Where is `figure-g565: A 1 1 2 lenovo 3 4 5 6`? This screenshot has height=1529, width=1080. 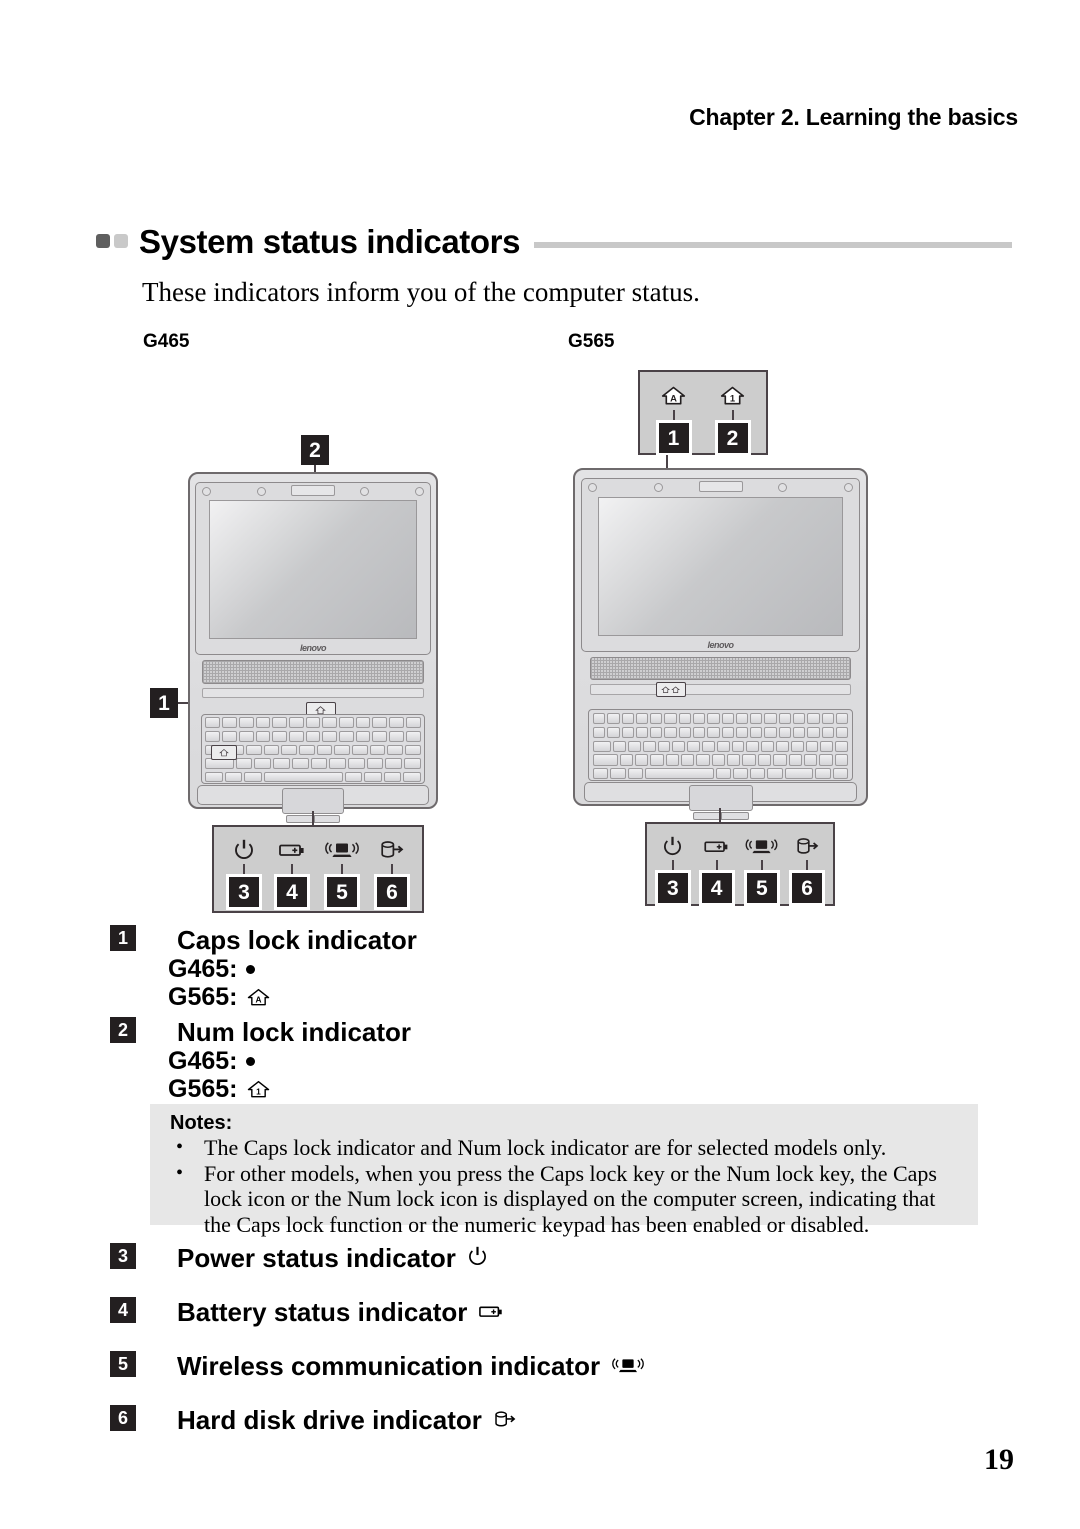
figure-g565: A 1 1 2 lenovo 3 4 5 6 is located at coordinates (723, 647).